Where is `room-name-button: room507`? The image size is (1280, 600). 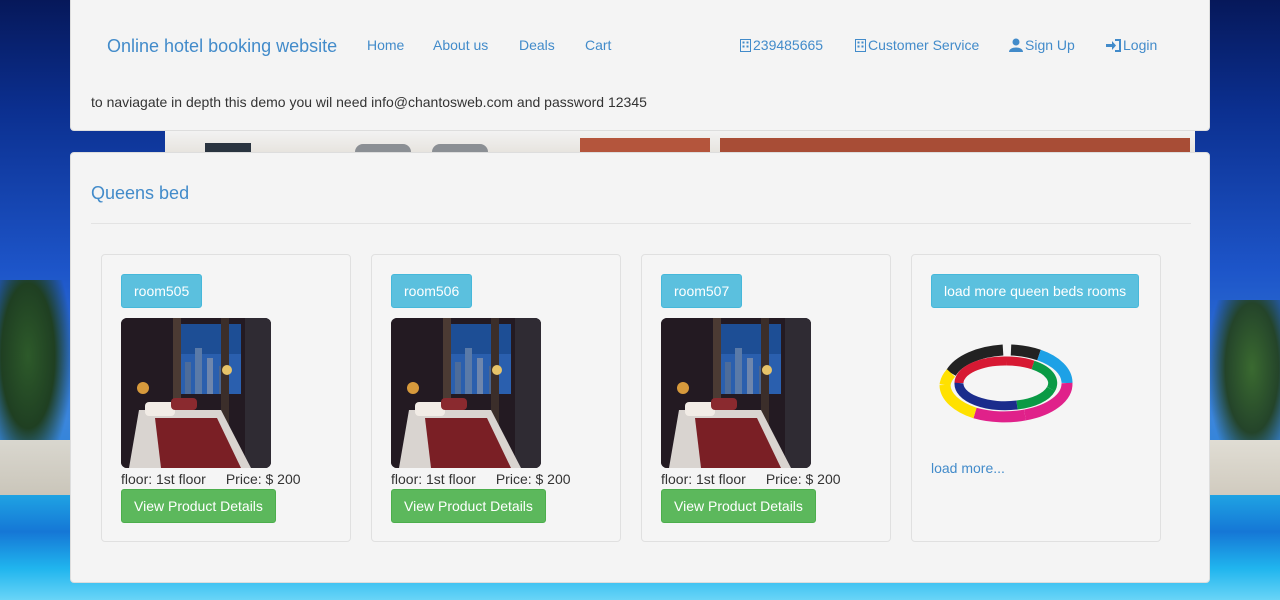
room-name-button: room507 is located at coordinates (702, 291).